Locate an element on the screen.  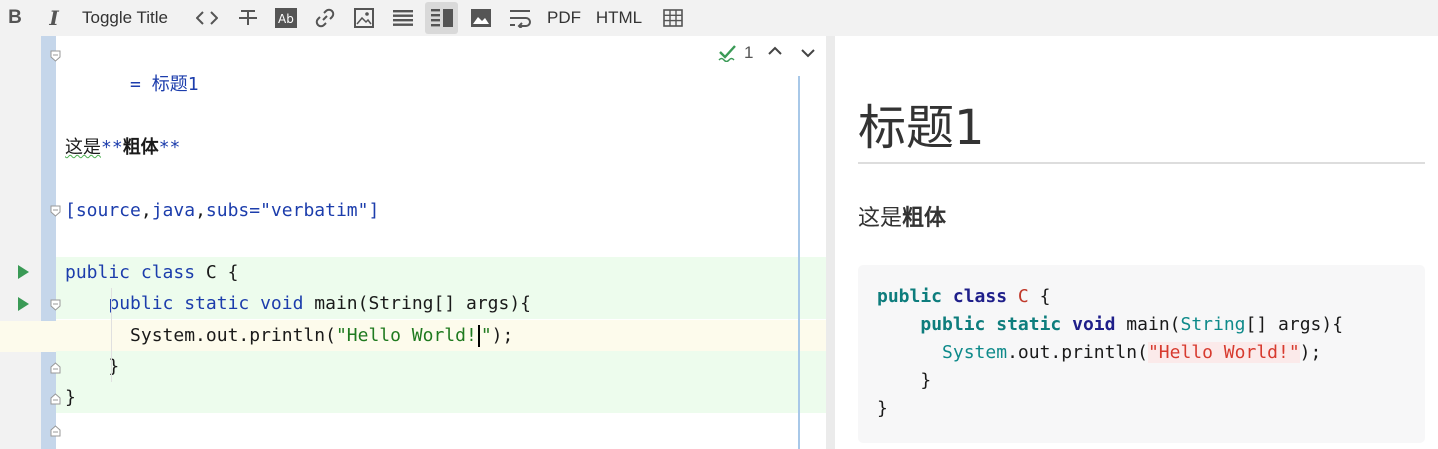
picture-button is located at coordinates (481, 18).